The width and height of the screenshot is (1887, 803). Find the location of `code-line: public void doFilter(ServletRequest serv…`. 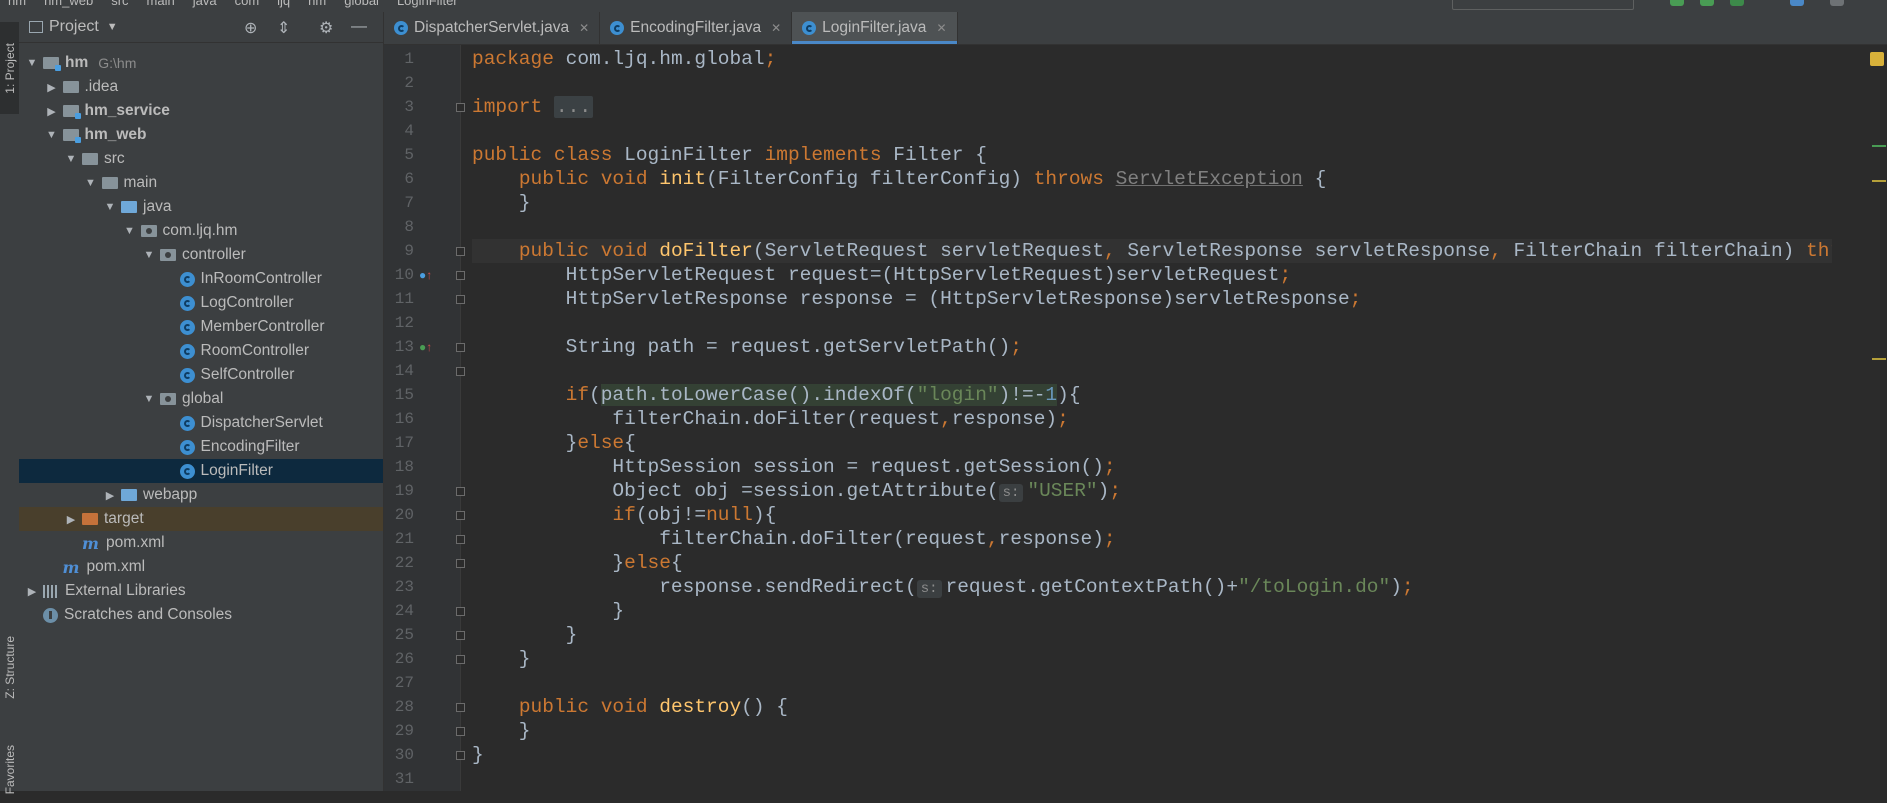

code-line: public void doFilter(ServletRequest serv… is located at coordinates (1152, 251).